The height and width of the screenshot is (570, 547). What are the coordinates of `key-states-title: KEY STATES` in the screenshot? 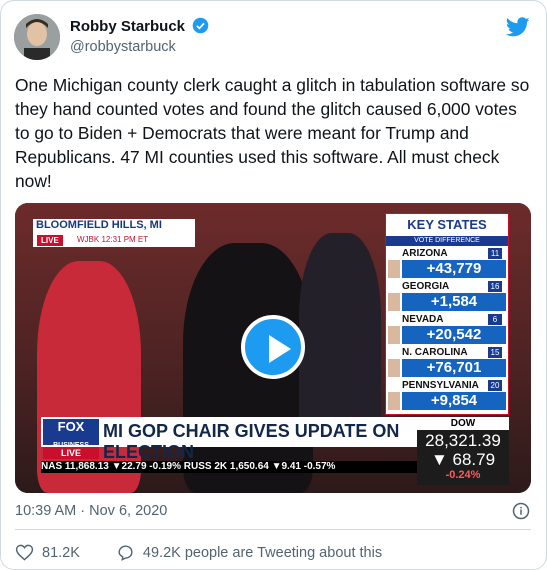 It's located at (447, 224).